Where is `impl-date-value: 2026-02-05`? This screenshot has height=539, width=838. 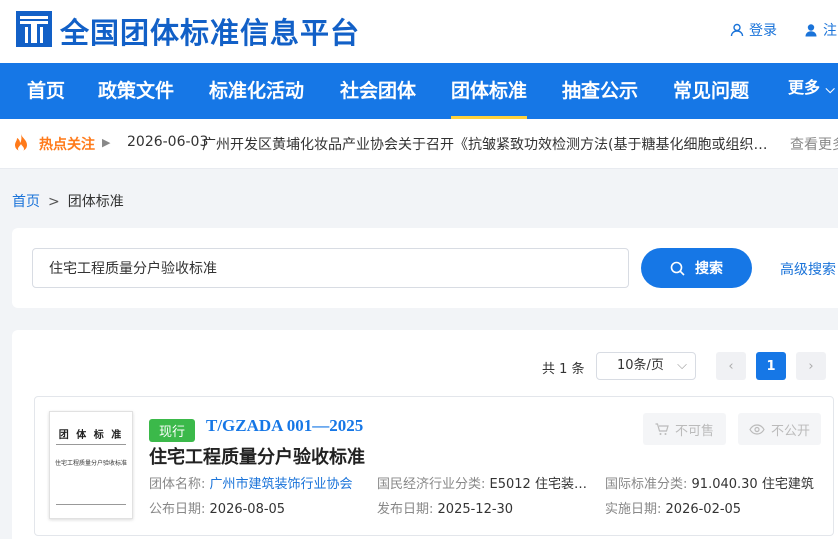
impl-date-value: 2026-02-05 is located at coordinates (703, 509).